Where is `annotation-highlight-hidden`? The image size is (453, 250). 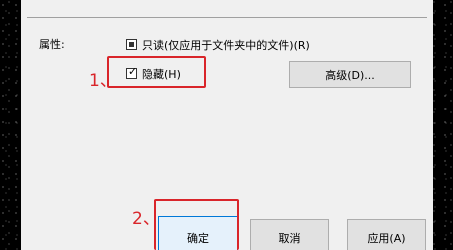
annotation-highlight-hidden is located at coordinates (156, 72).